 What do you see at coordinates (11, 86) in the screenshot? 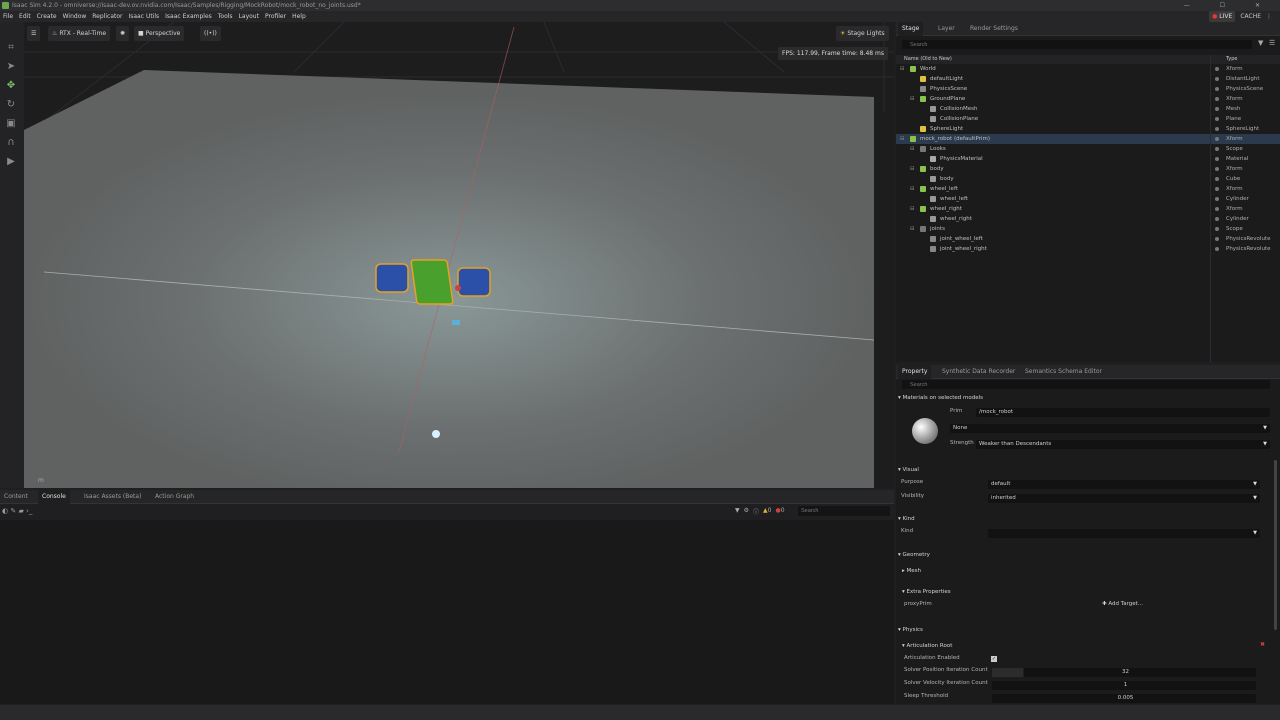
I see `move-tool-icon: ✥` at bounding box center [11, 86].